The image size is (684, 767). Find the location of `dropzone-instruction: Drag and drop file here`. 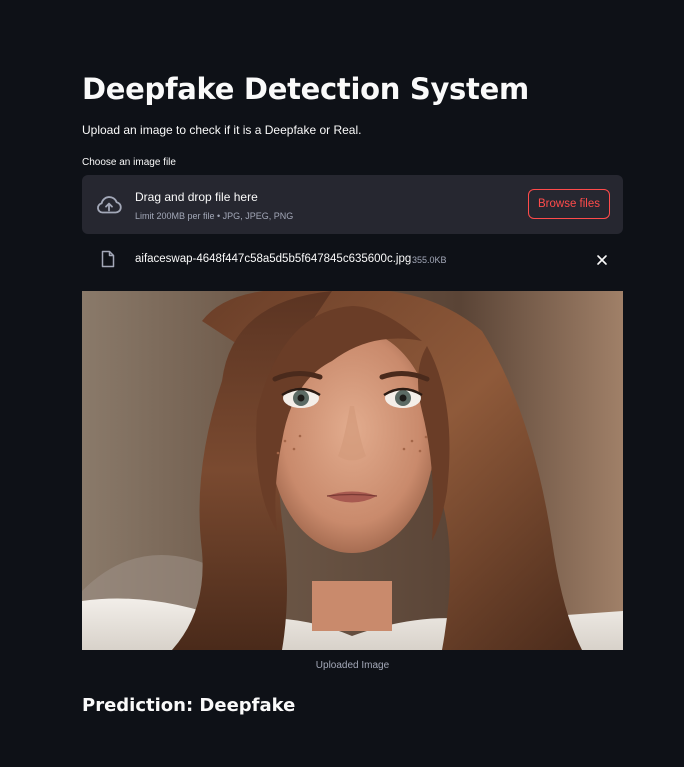

dropzone-instruction: Drag and drop file here is located at coordinates (196, 197).